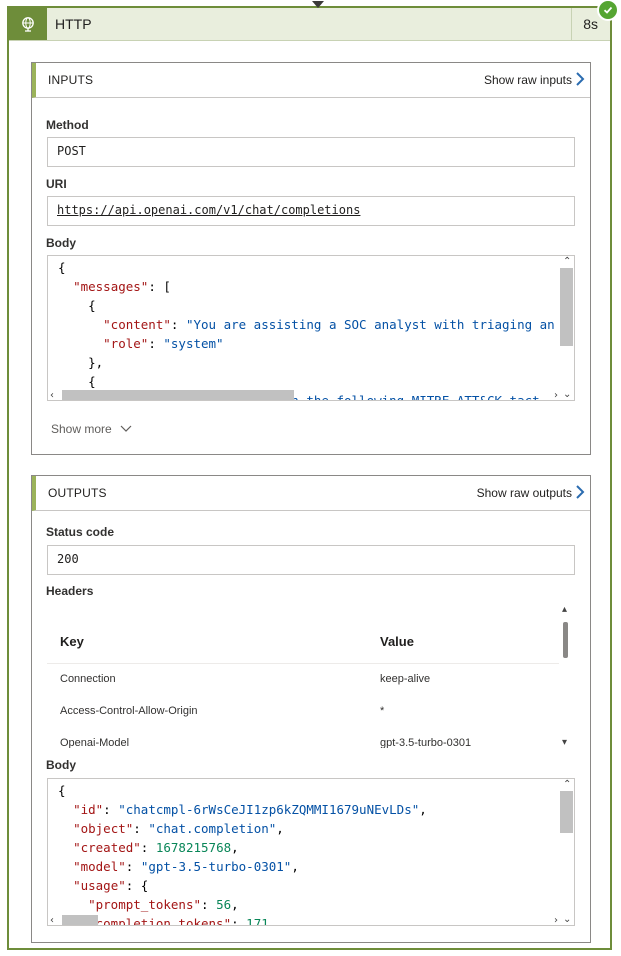  Describe the element at coordinates (564, 742) in the screenshot. I see `scroll-down-icon: ▾` at that location.